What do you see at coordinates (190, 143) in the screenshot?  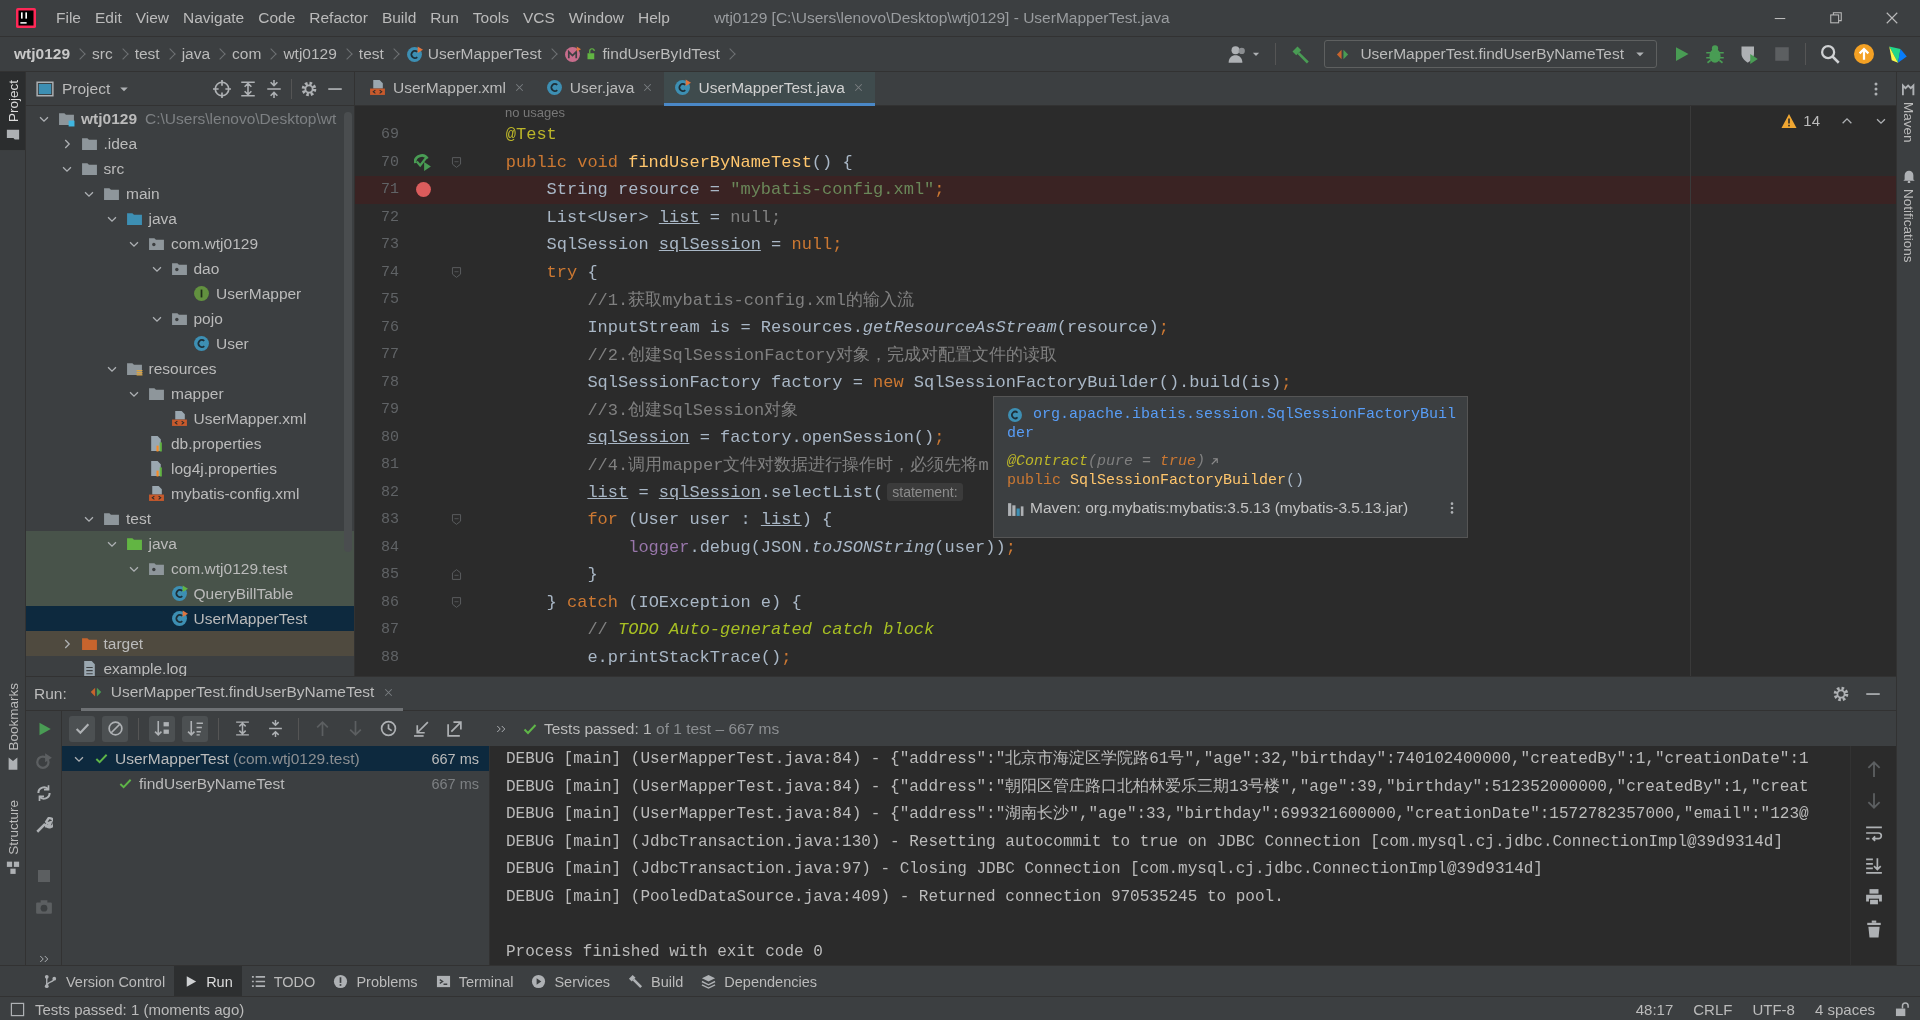 I see `tree-row: .idea` at bounding box center [190, 143].